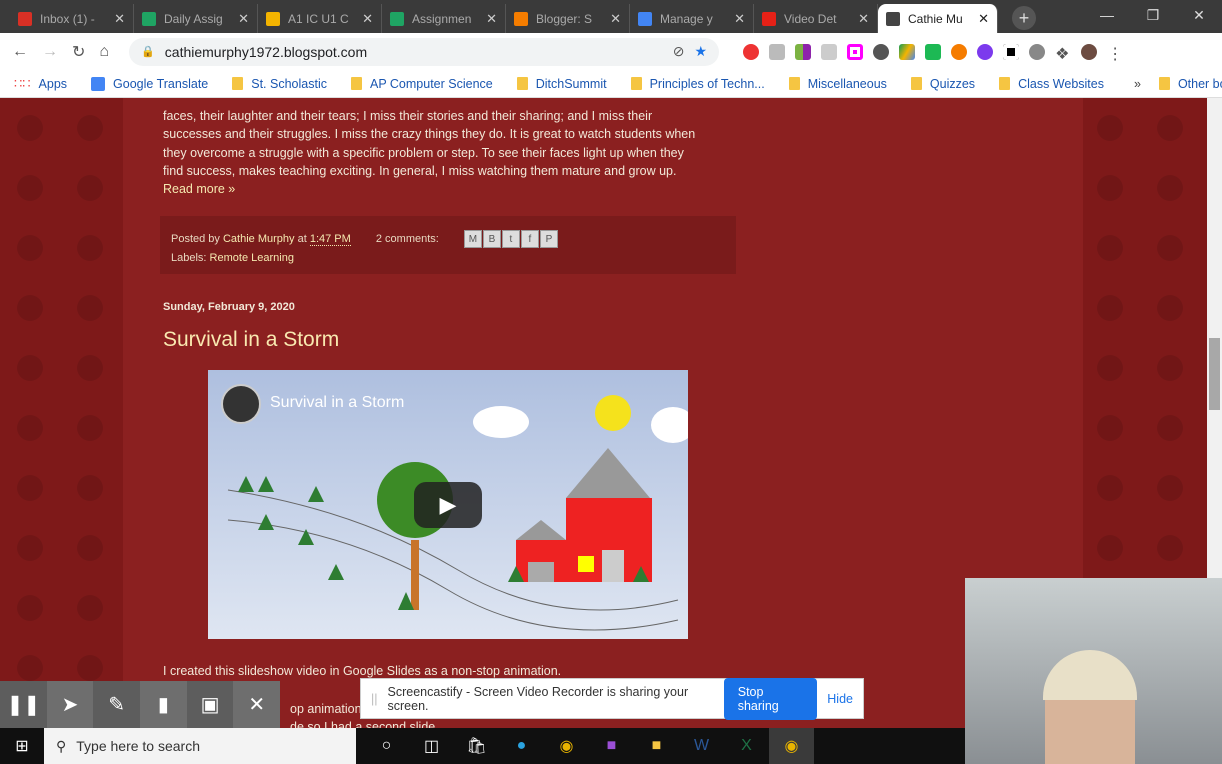  I want to click on label-link: Remote Learning, so click(252, 258).